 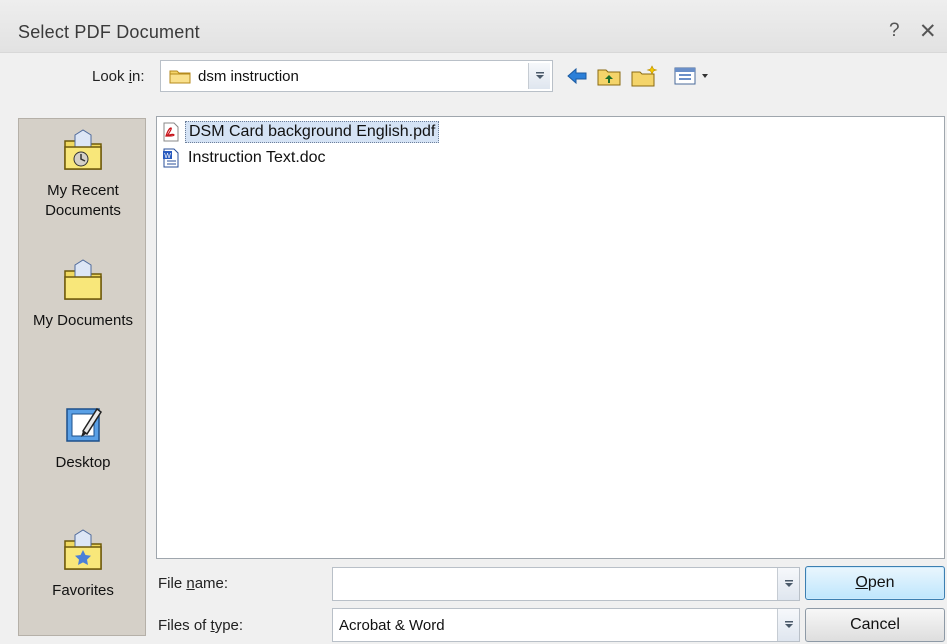 I want to click on window-title: Select PDF Document, so click(x=109, y=32).